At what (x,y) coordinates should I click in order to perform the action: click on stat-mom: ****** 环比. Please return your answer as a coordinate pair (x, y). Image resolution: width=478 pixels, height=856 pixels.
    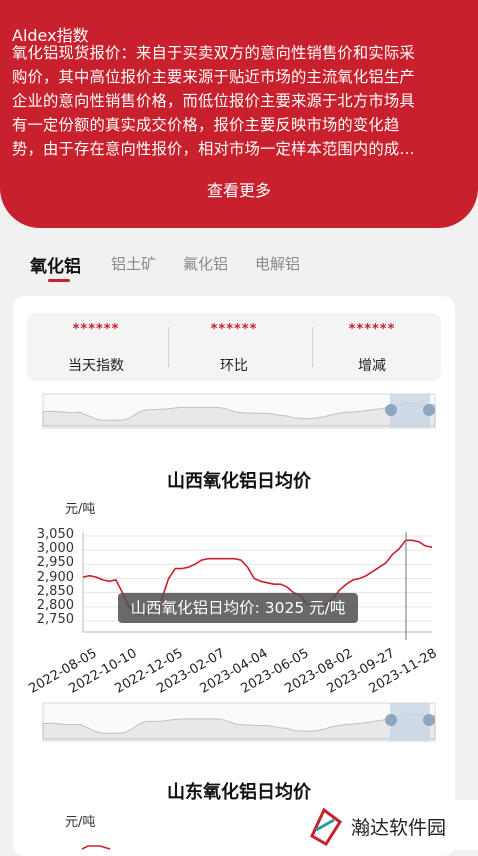
    Looking at the image, I should click on (234, 347).